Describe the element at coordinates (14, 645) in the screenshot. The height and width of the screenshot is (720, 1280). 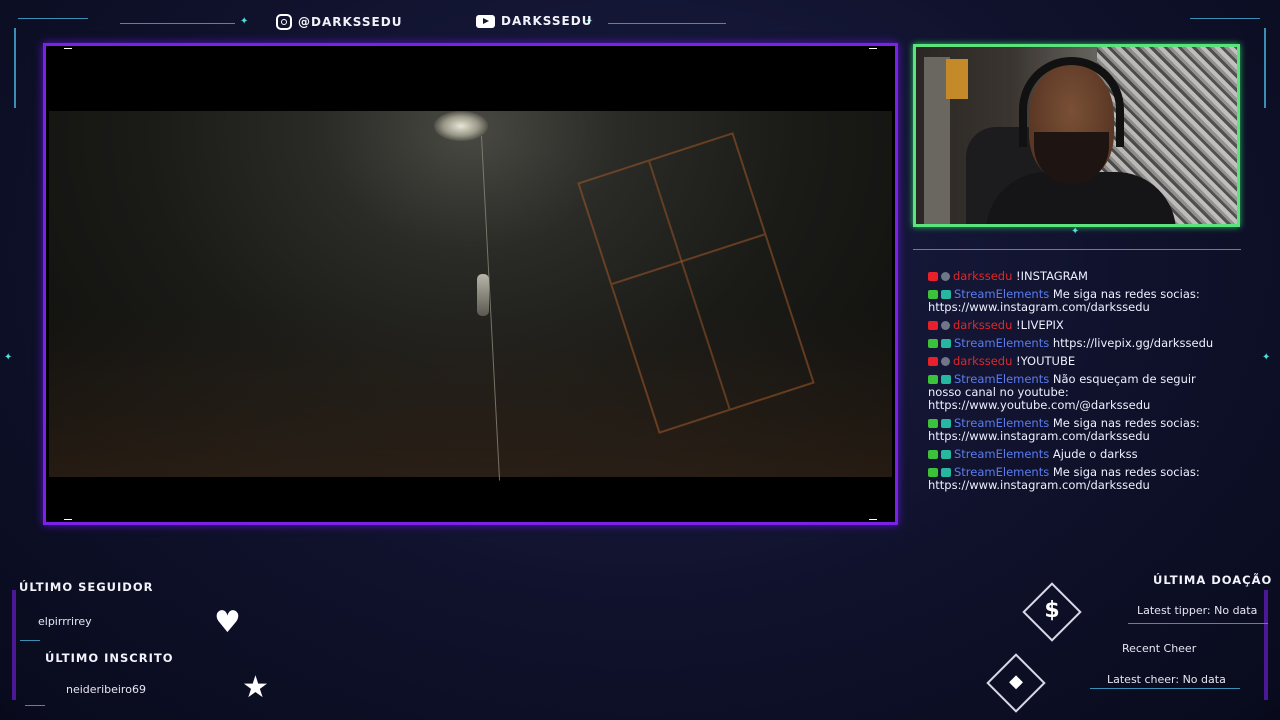
I see `left-edge-purple` at that location.